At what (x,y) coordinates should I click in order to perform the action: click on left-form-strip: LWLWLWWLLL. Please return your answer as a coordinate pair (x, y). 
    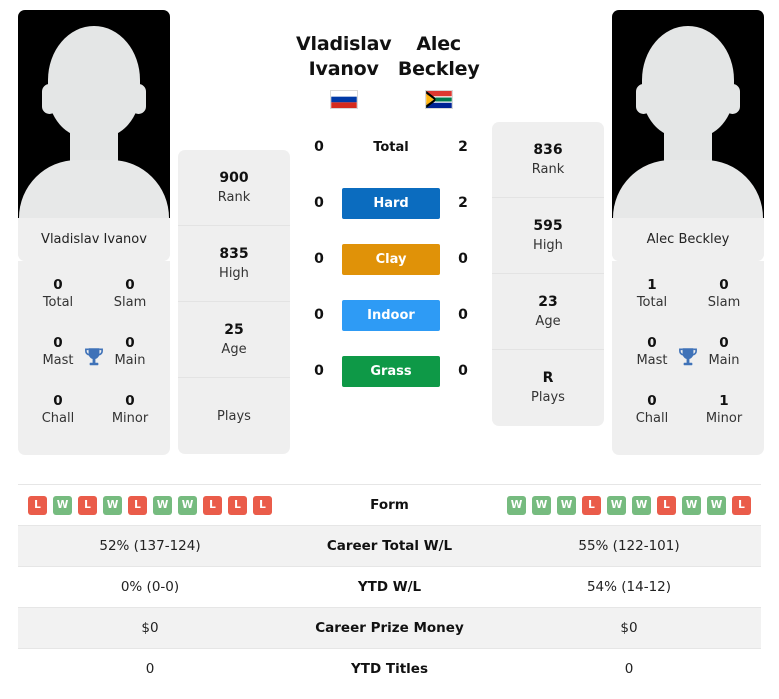
    Looking at the image, I should click on (150, 505).